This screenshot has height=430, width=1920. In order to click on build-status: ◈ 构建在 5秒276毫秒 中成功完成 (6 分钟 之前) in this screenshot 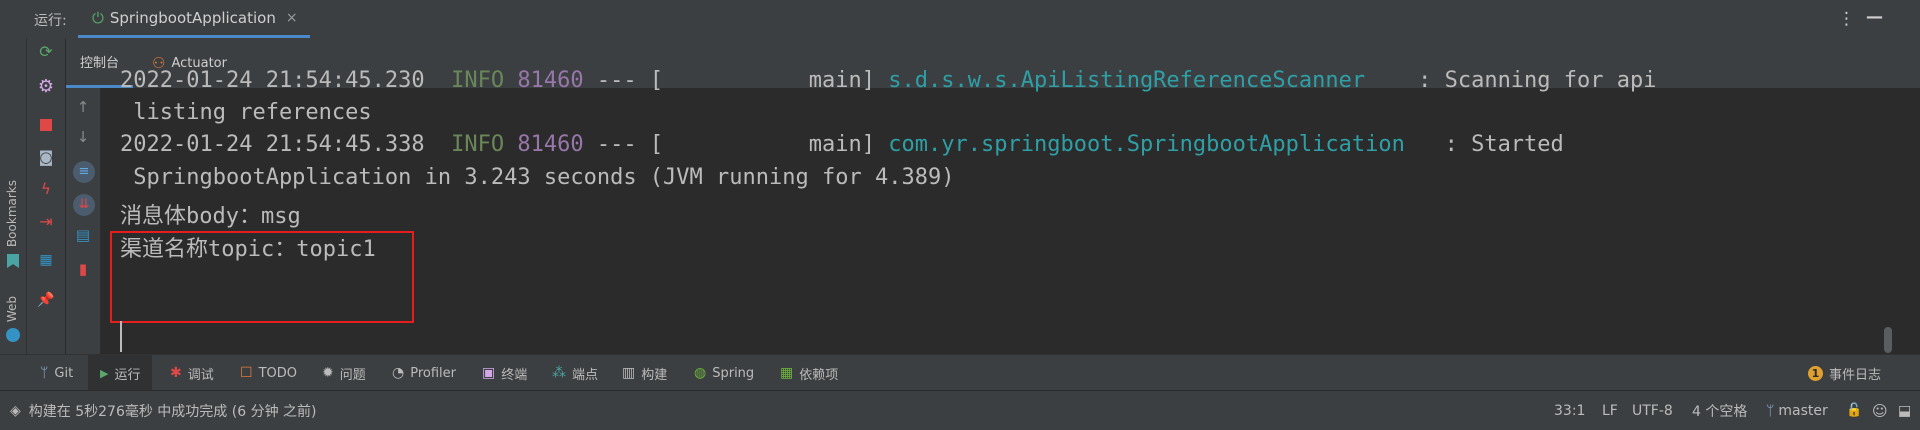, I will do `click(163, 410)`.